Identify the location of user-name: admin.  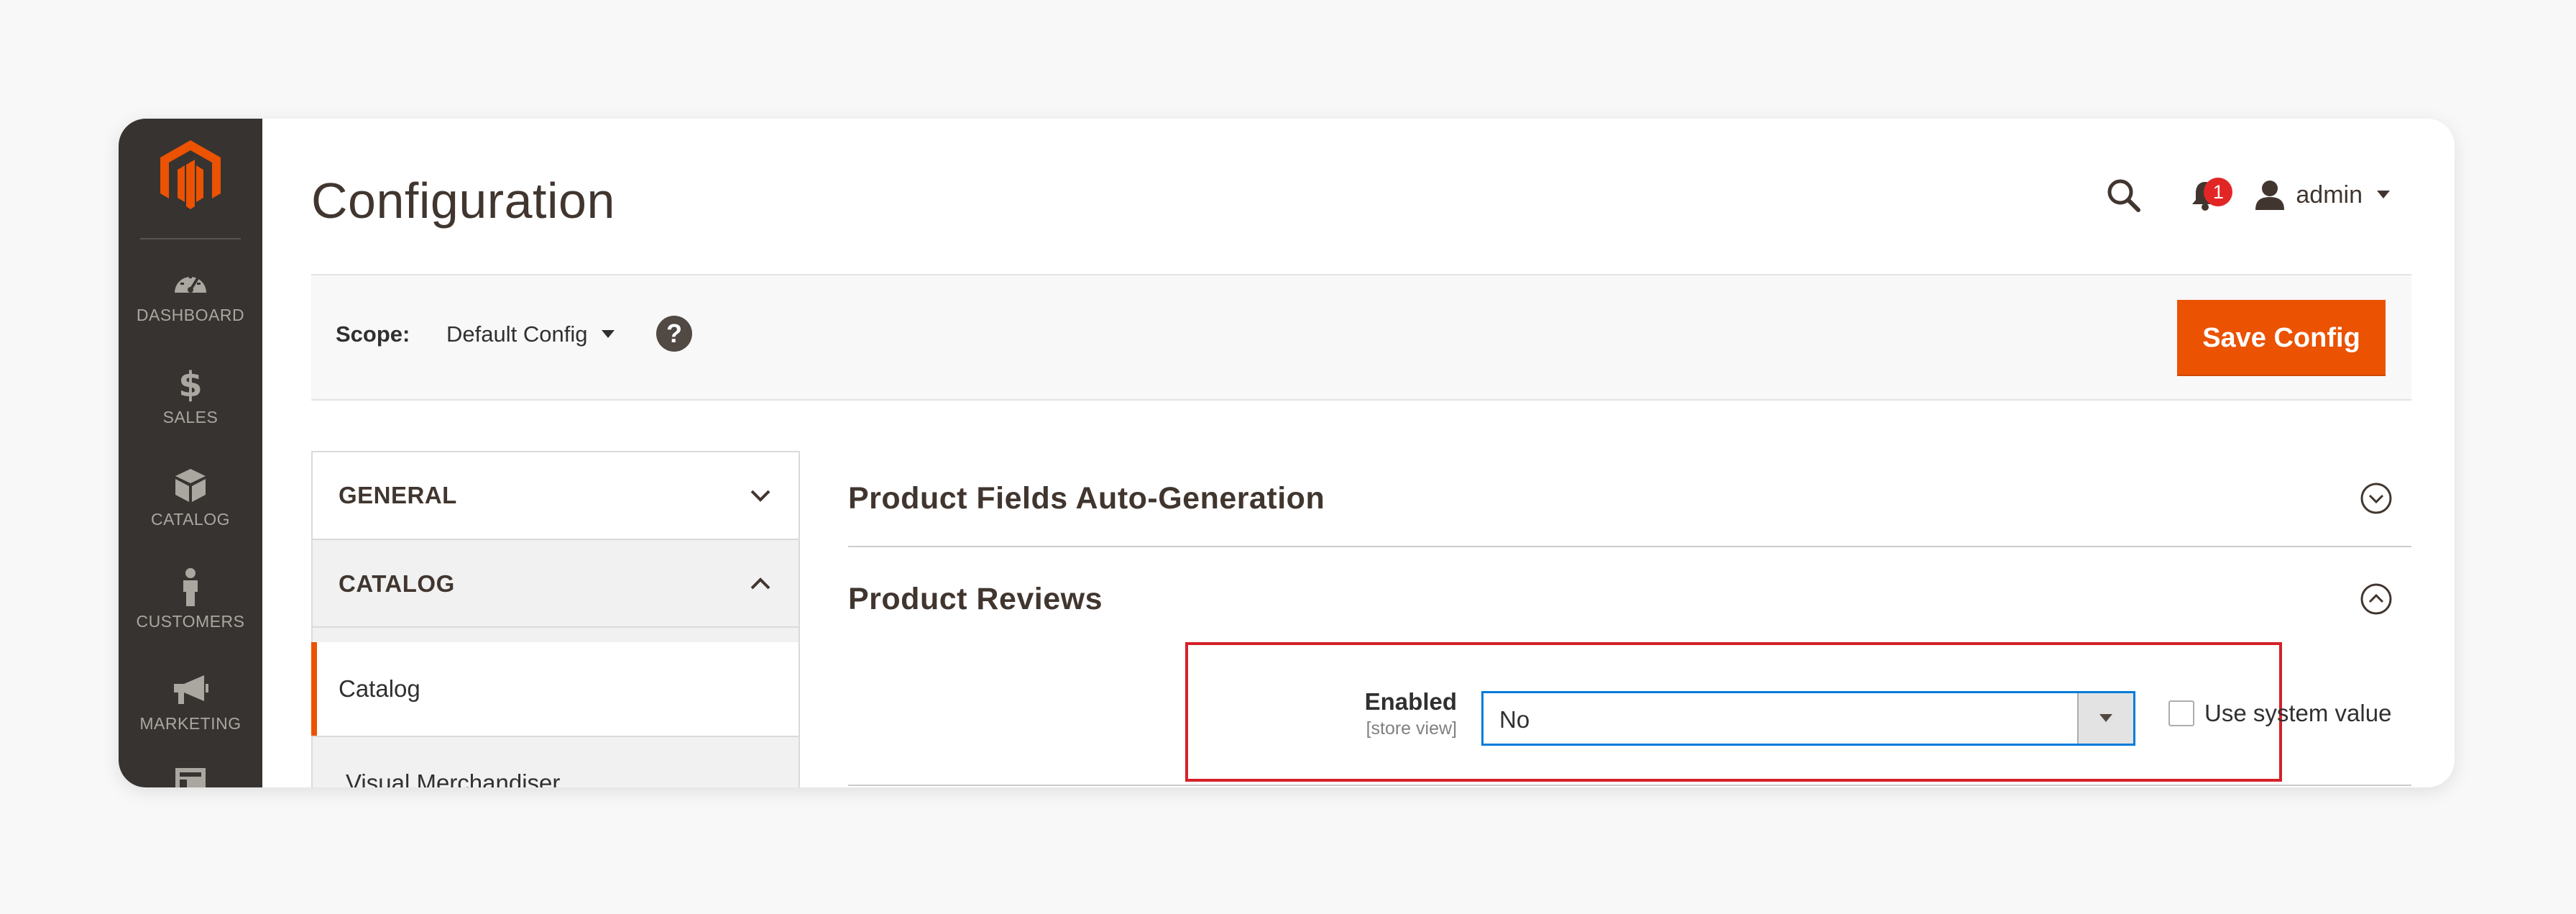
(2329, 194).